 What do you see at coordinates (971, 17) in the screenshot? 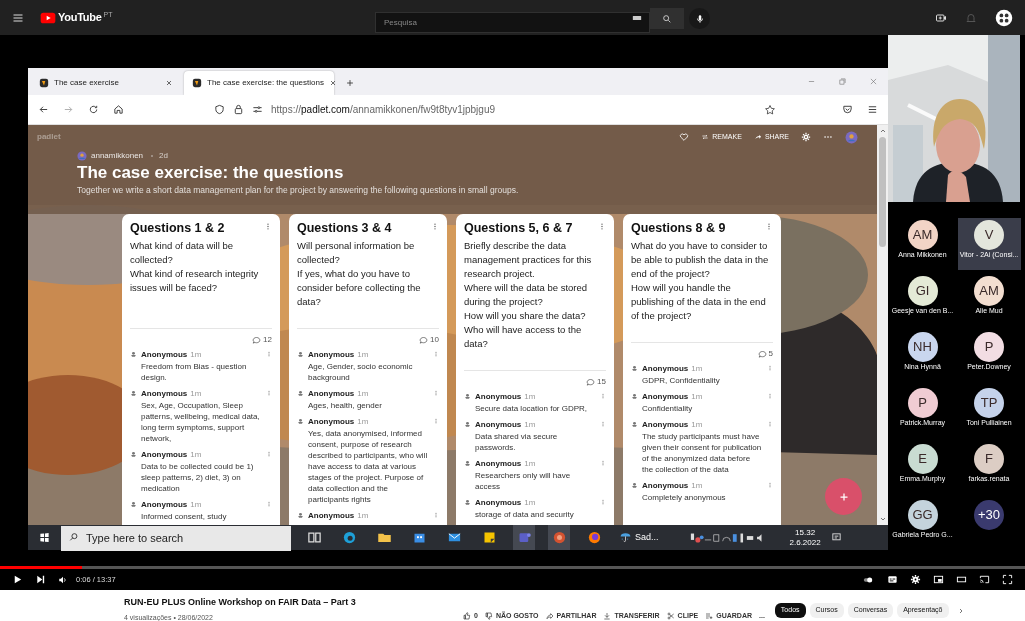
I see `bell-icon` at bounding box center [971, 17].